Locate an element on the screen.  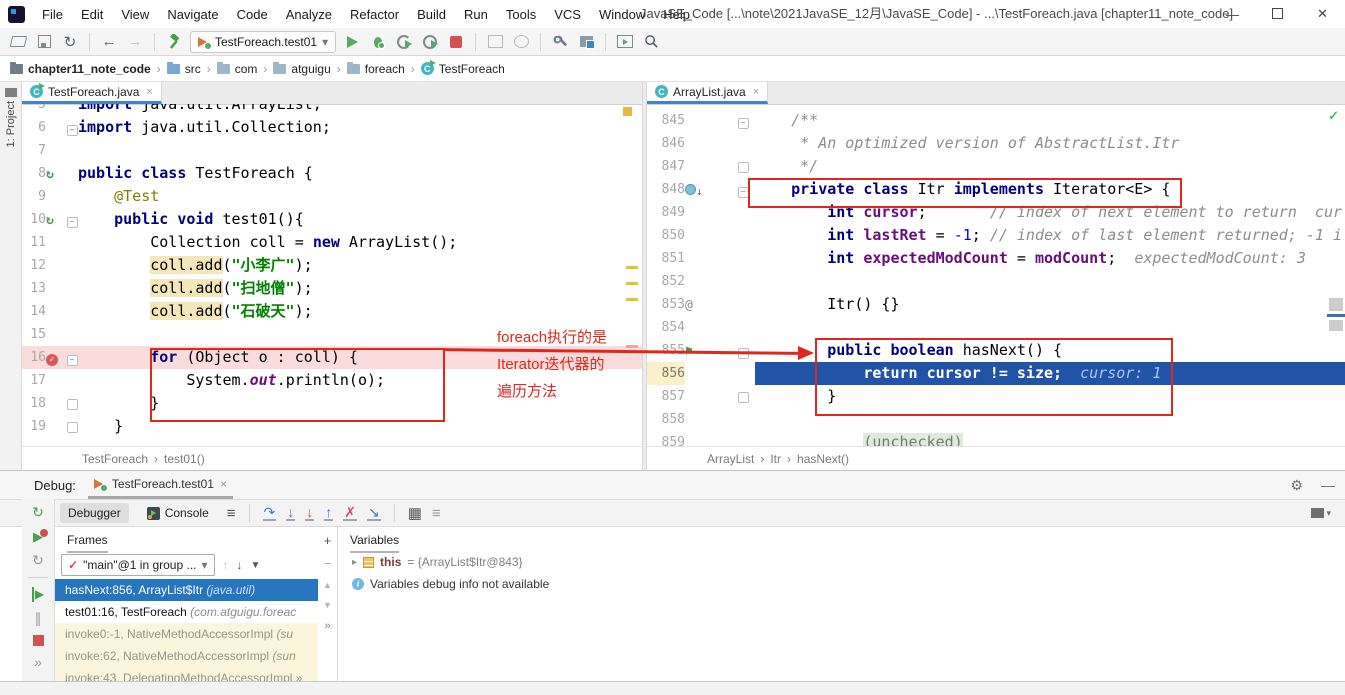
window-maximize-button is located at coordinates (1277, 14).